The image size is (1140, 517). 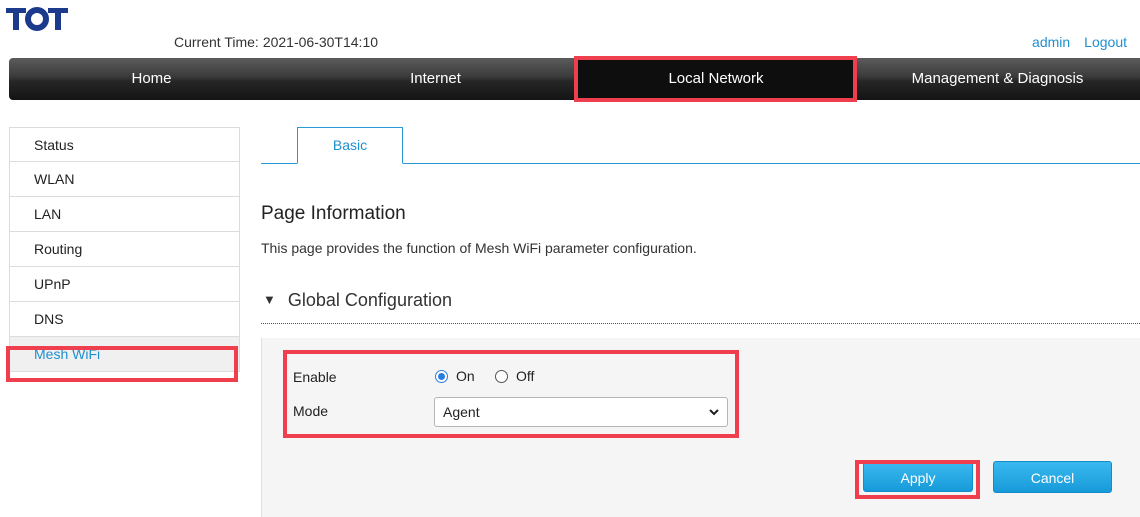 What do you see at coordinates (525, 376) in the screenshot?
I see `enable-off-label: Off` at bounding box center [525, 376].